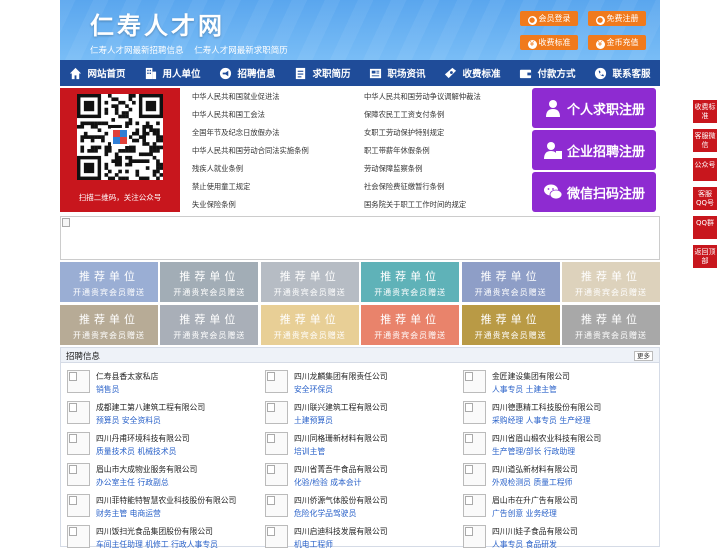  What do you see at coordinates (313, 420) in the screenshot?
I see `job-positions: 土建预算员` at bounding box center [313, 420].